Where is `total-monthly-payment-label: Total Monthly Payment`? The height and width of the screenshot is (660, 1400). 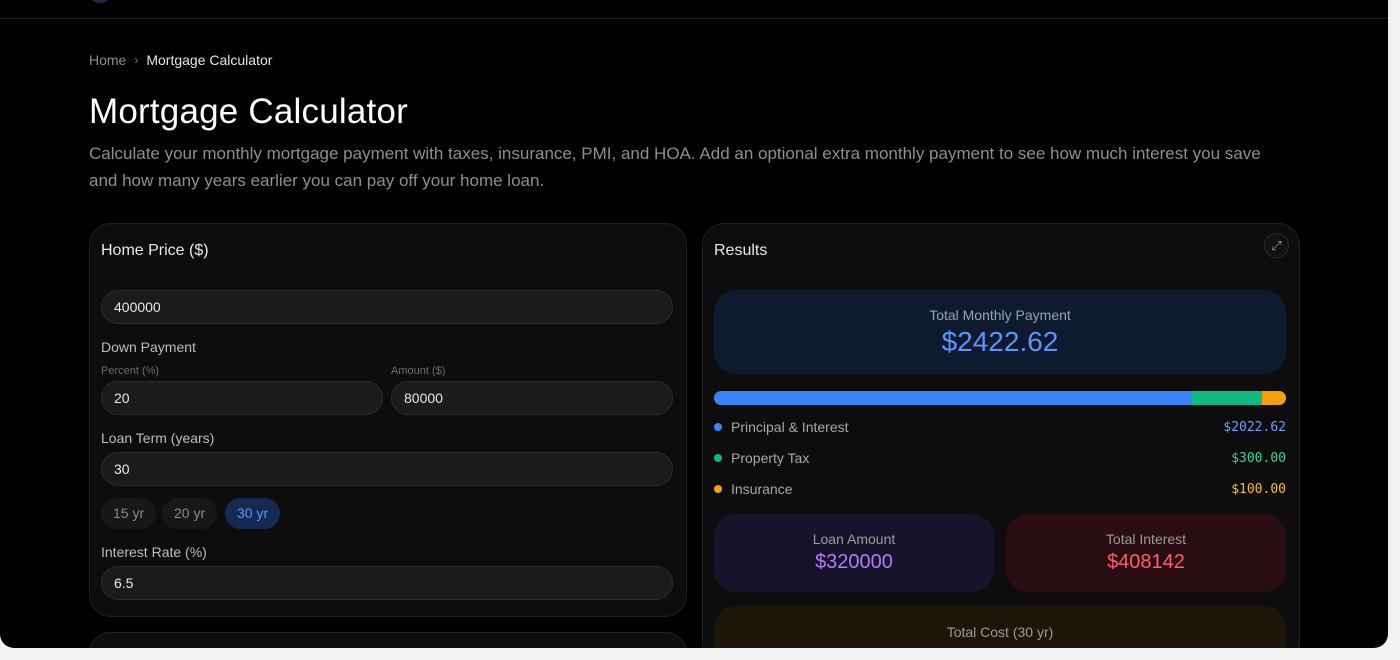 total-monthly-payment-label: Total Monthly Payment is located at coordinates (1000, 315).